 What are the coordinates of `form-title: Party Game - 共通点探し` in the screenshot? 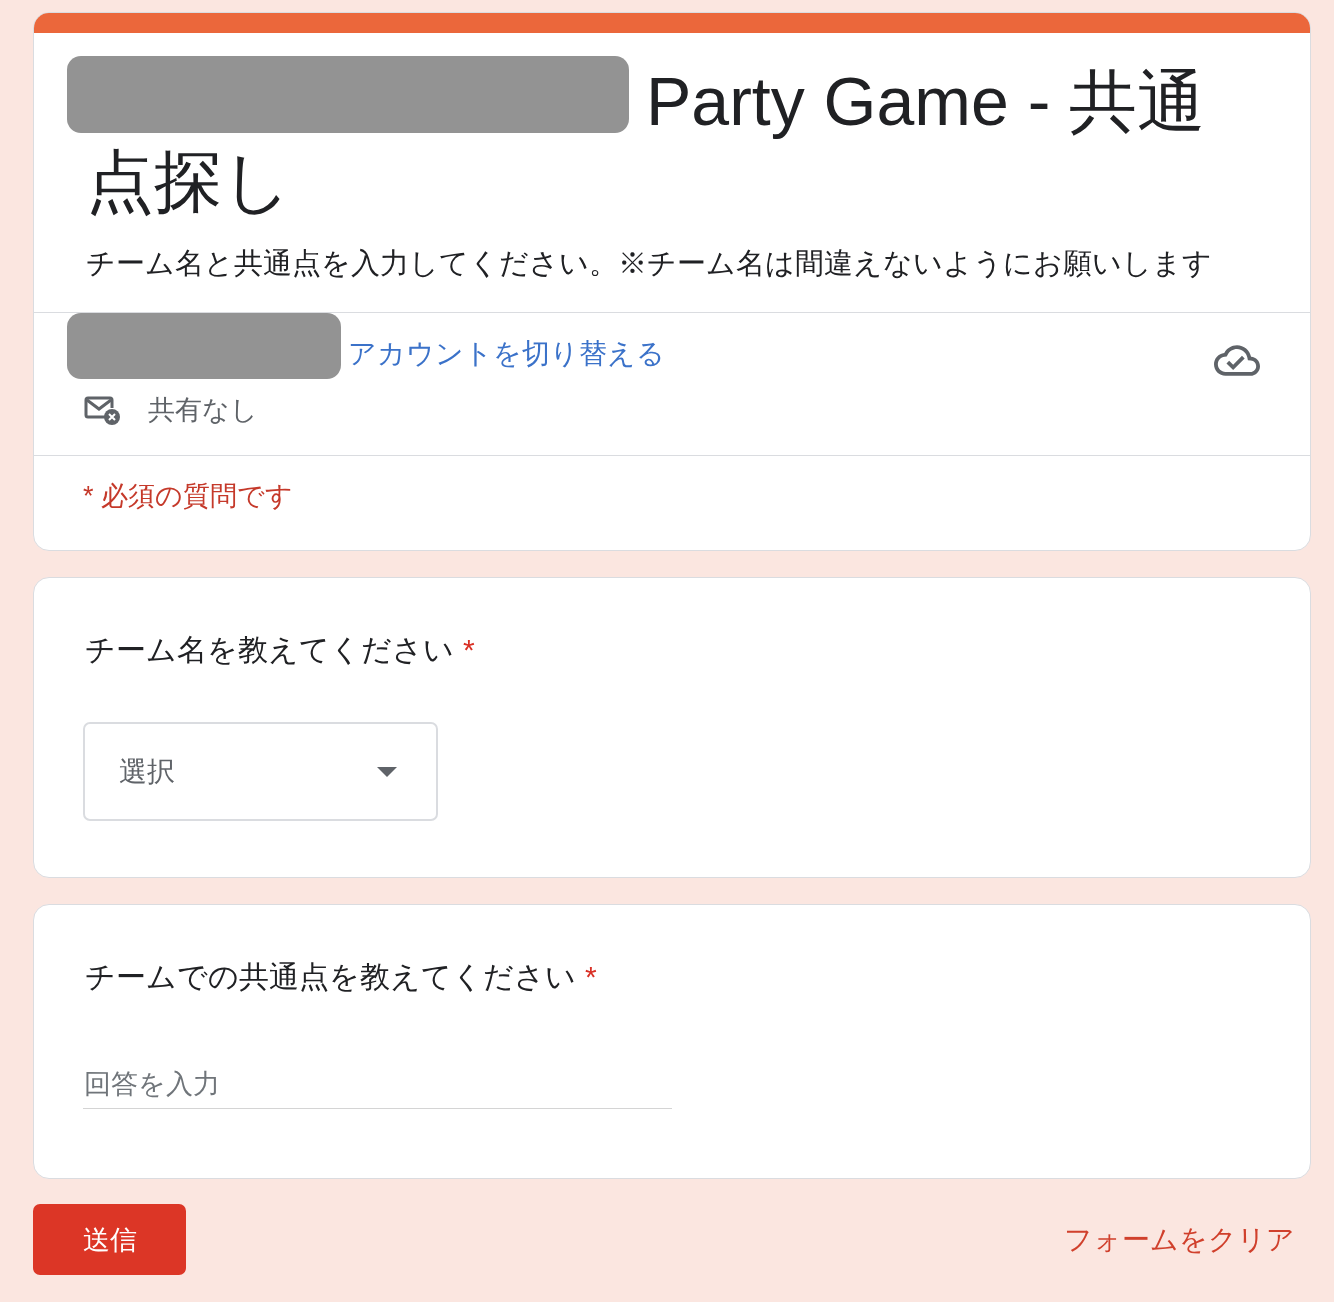 It's located at (646, 141).